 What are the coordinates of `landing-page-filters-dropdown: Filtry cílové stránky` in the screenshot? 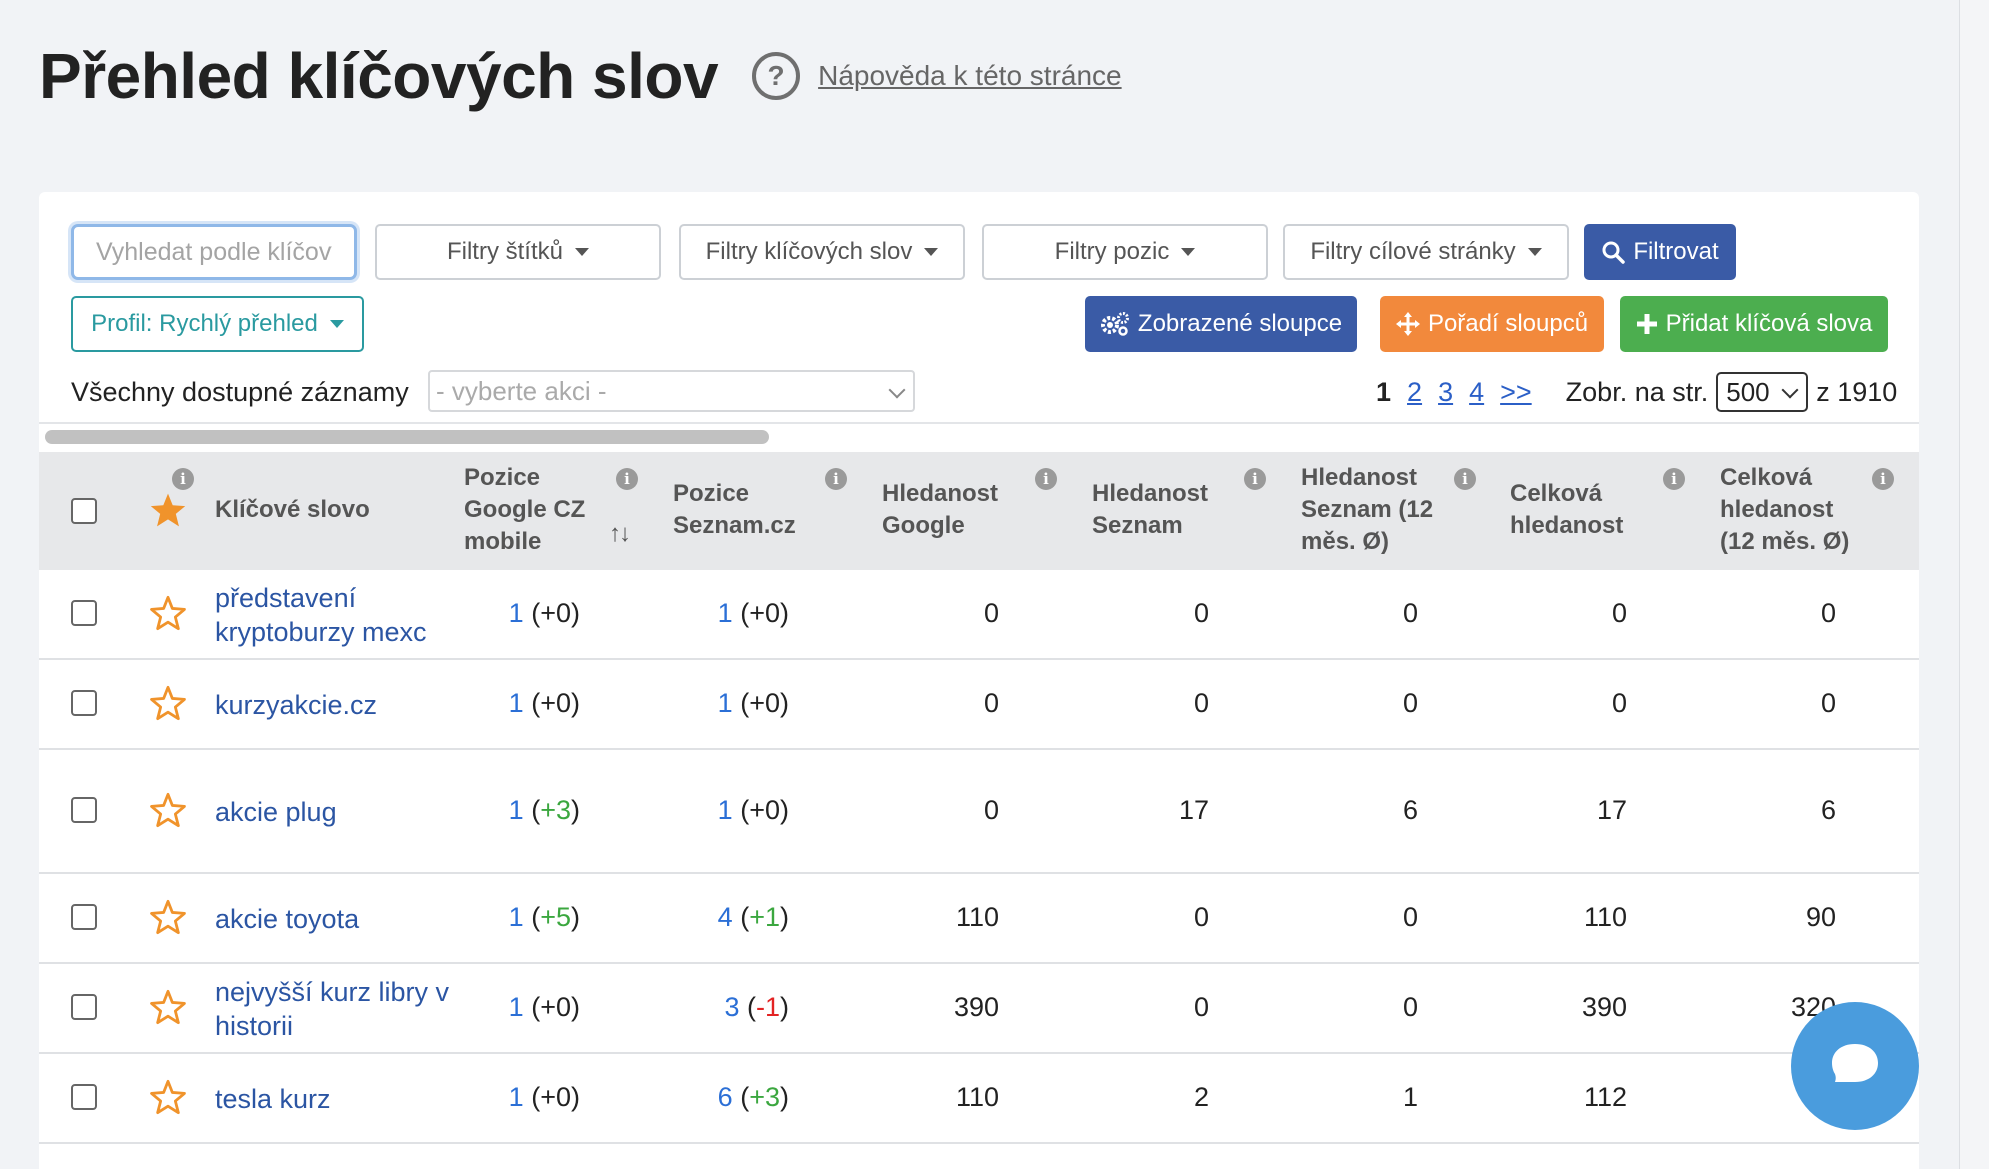 It's located at (1426, 252).